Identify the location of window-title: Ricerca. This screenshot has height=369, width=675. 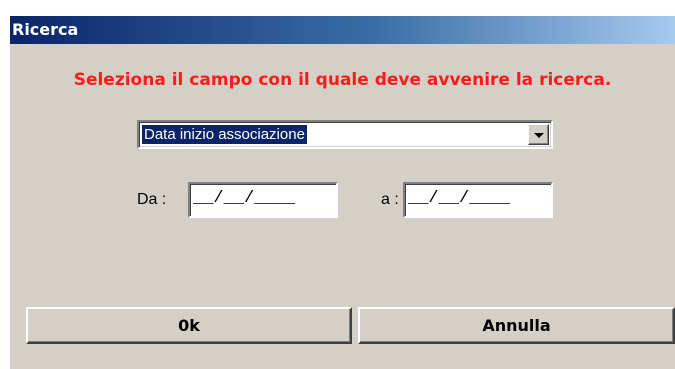
(45, 29).